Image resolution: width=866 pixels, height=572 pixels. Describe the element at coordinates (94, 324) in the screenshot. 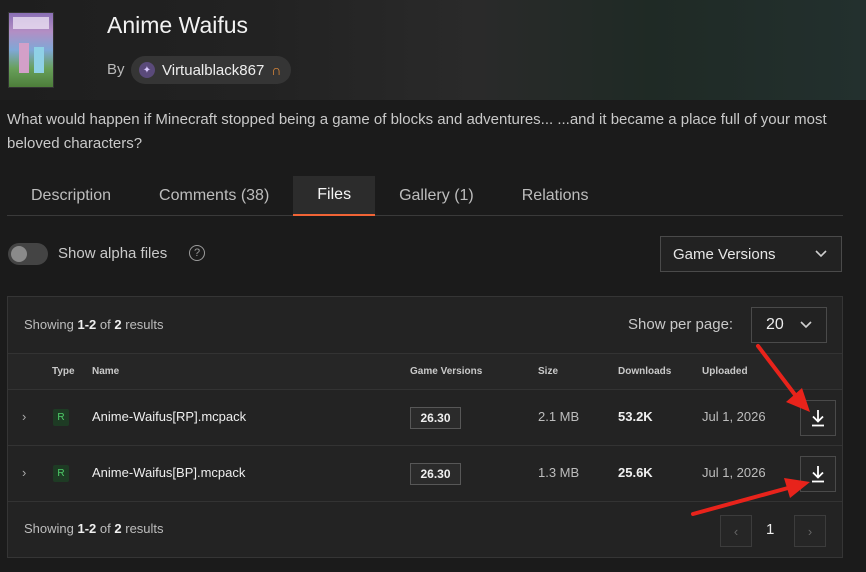

I see `results-count-top: Showing 1-2 of 2 results` at that location.